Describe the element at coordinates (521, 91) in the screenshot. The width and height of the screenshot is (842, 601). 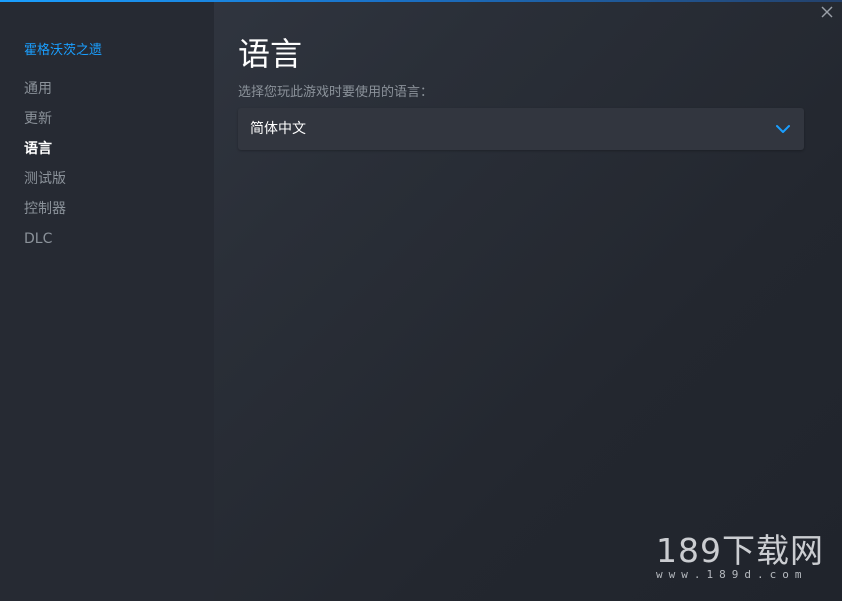
I see `main-panel: 语言 选择您玩此游戏时要使用的语言： 简体中文` at that location.